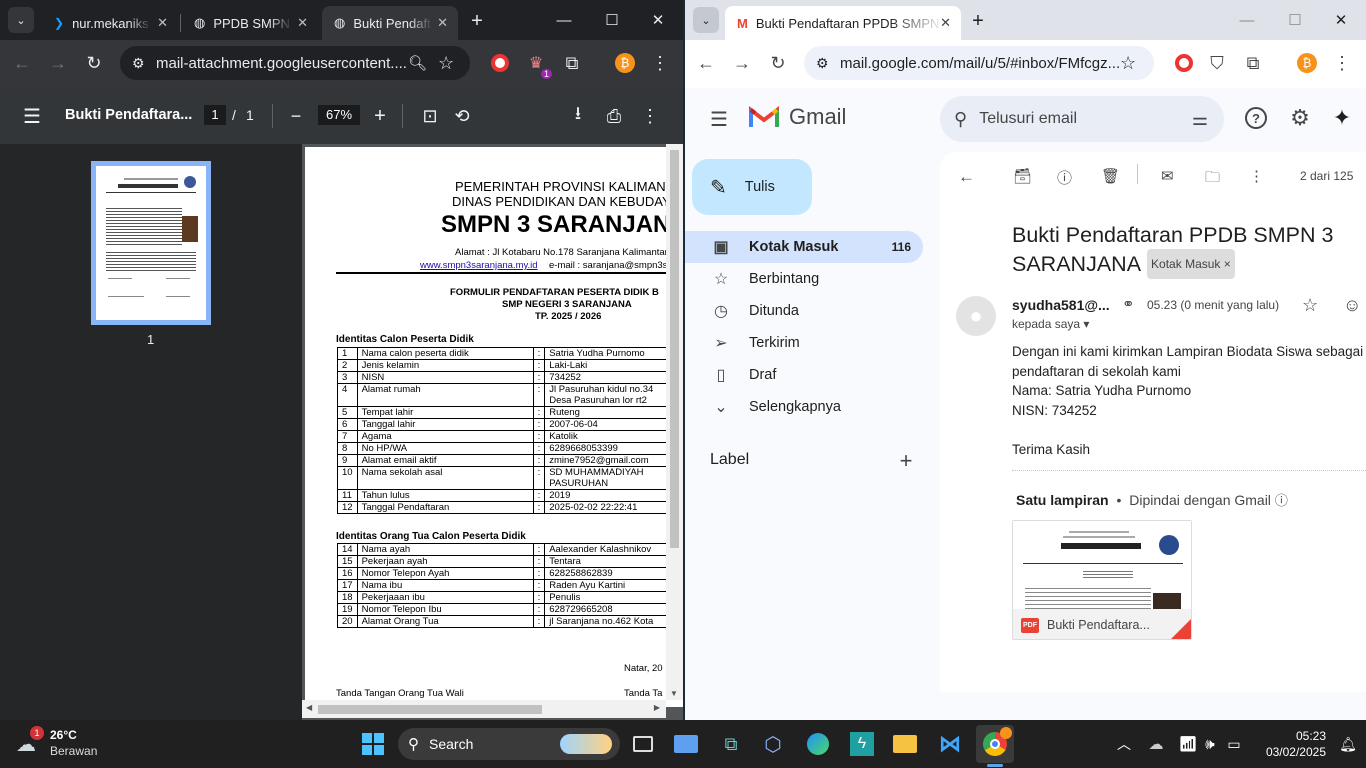  Describe the element at coordinates (1191, 264) in the screenshot. I see `inbox-label-chip: Kotak Masuk ×` at that location.